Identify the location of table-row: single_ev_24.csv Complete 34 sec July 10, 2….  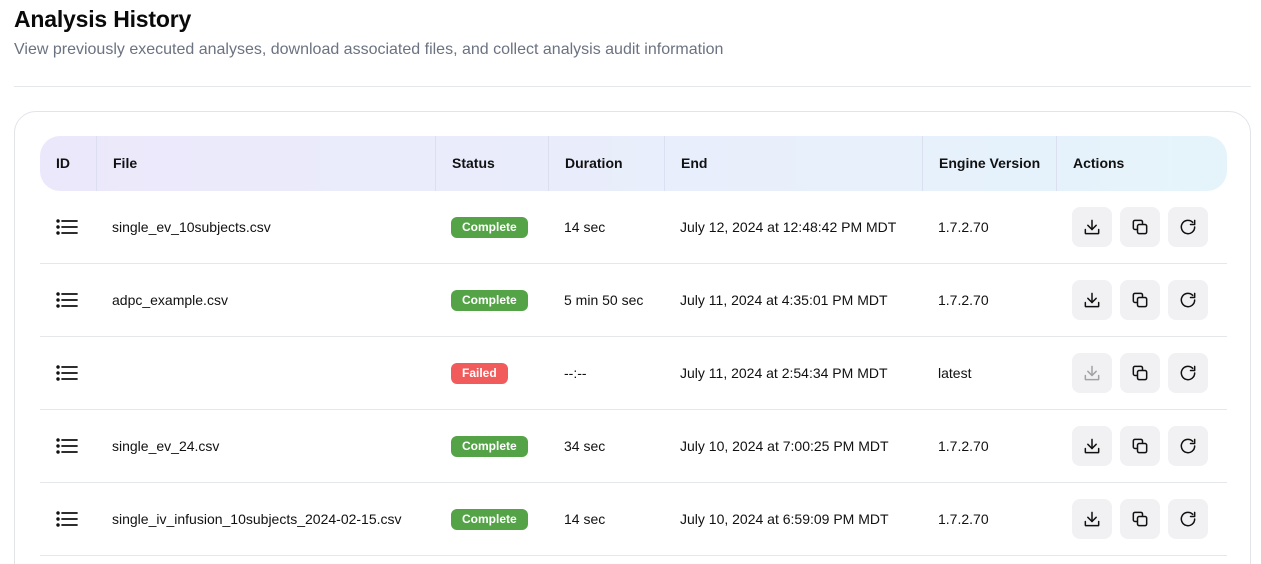
(633, 446).